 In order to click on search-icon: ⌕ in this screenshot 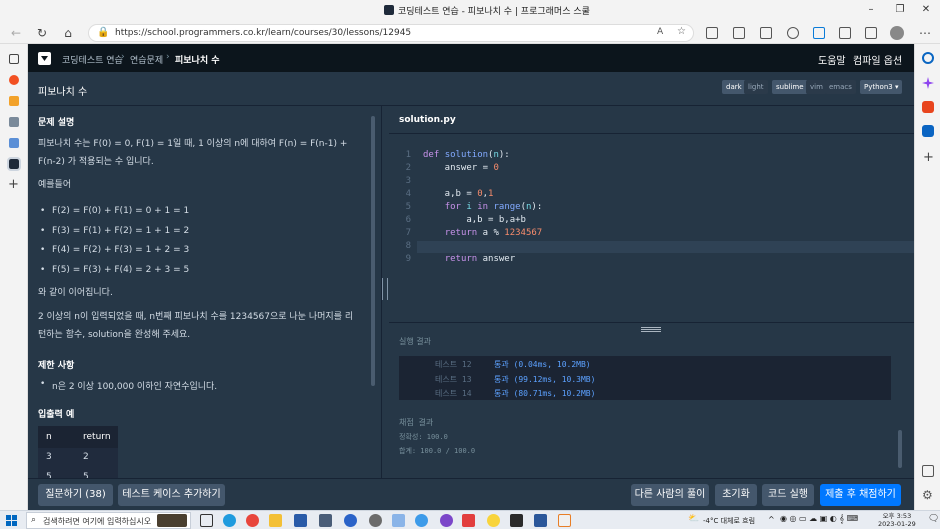, I will do `click(34, 520)`.